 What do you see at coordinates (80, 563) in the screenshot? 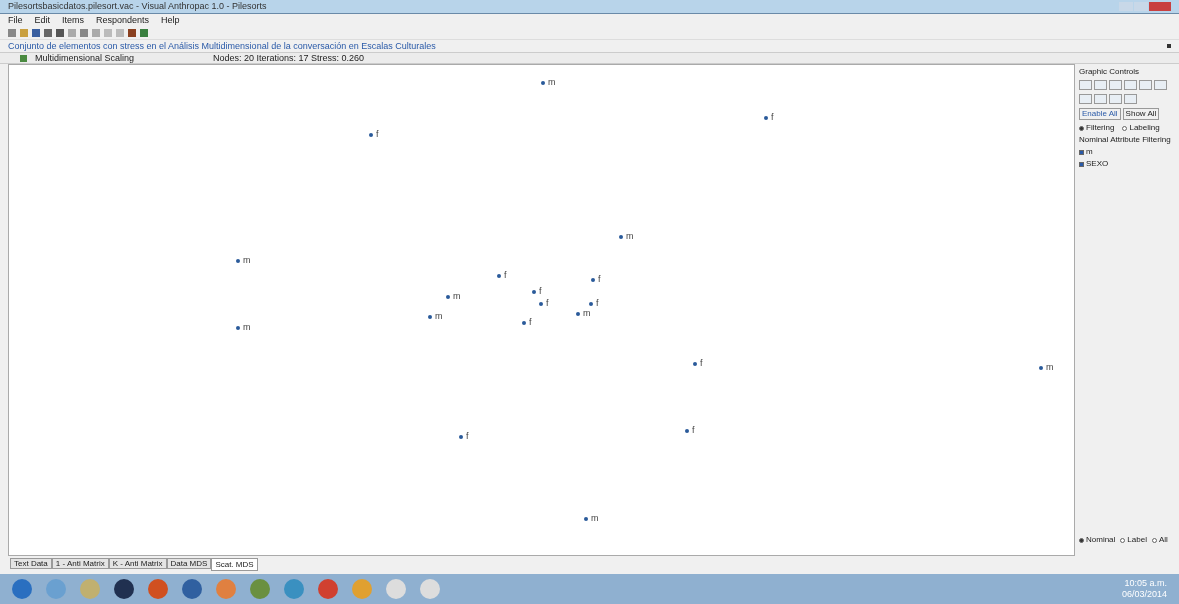
I see `tab: 1 - Anti Matrix` at bounding box center [80, 563].